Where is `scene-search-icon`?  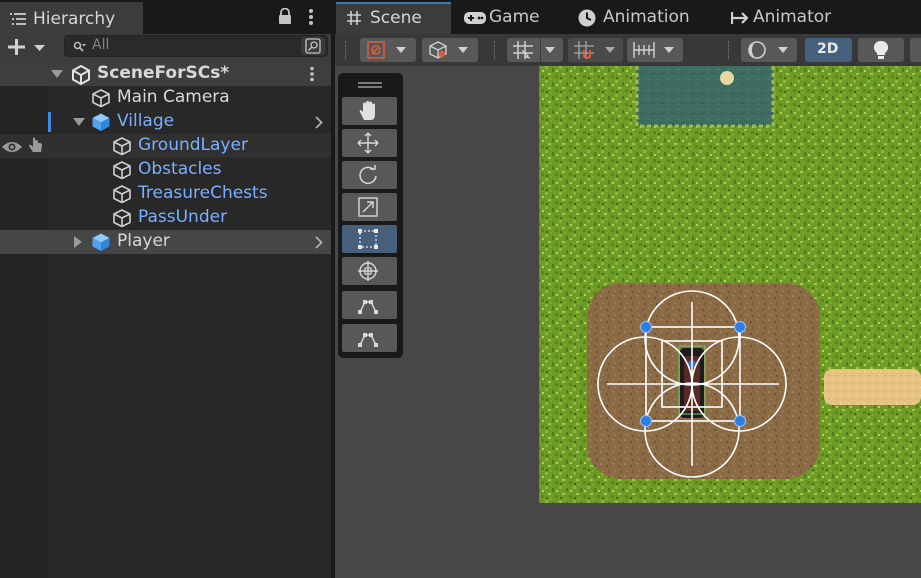
scene-search-icon is located at coordinates (313, 46).